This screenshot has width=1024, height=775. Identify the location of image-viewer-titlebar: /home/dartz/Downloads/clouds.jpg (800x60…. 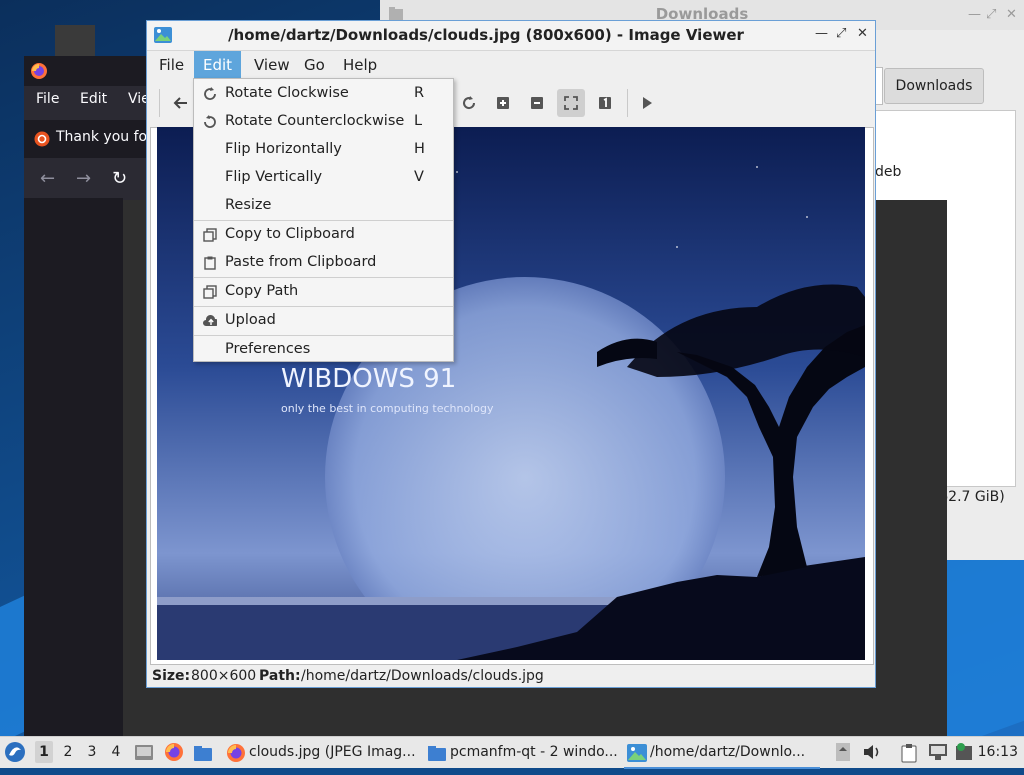
(511, 36).